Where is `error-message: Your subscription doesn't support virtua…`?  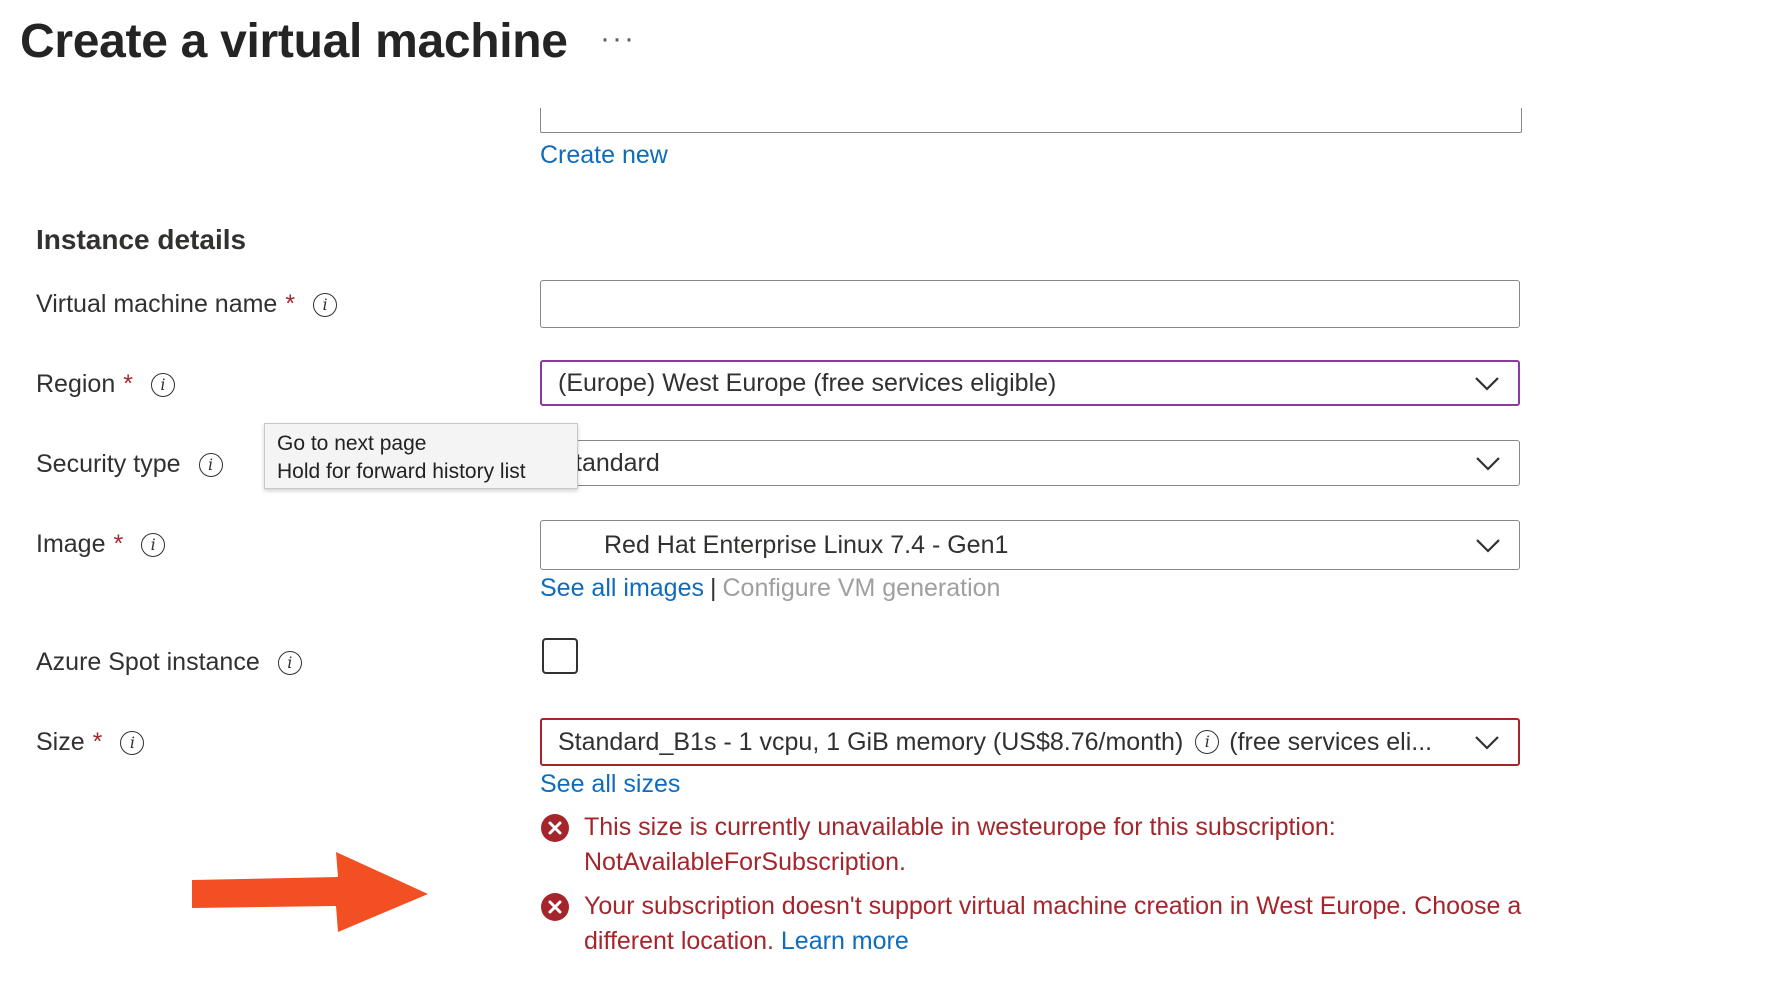
error-message: Your subscription doesn't support virtua… is located at coordinates (1032, 924).